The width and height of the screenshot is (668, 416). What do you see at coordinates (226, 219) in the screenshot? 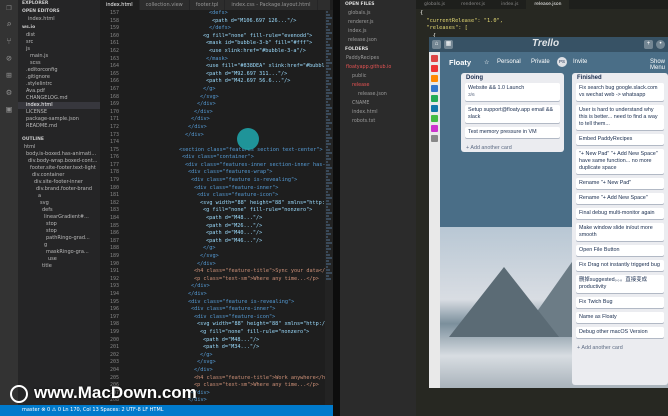
I see `code-line: <path d="M48..."/>` at bounding box center [226, 219].